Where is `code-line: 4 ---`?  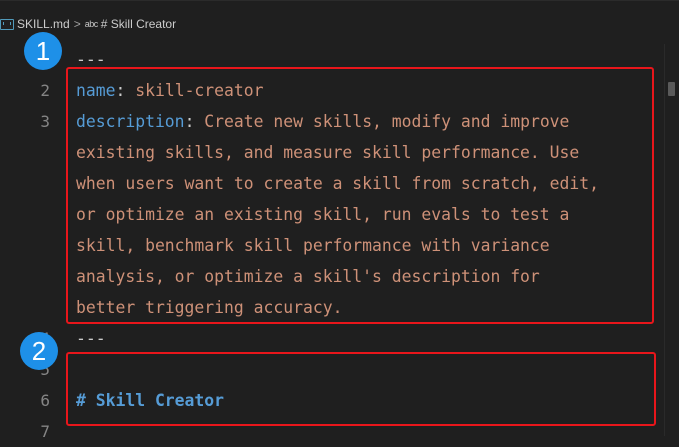 code-line: 4 --- is located at coordinates (332, 338).